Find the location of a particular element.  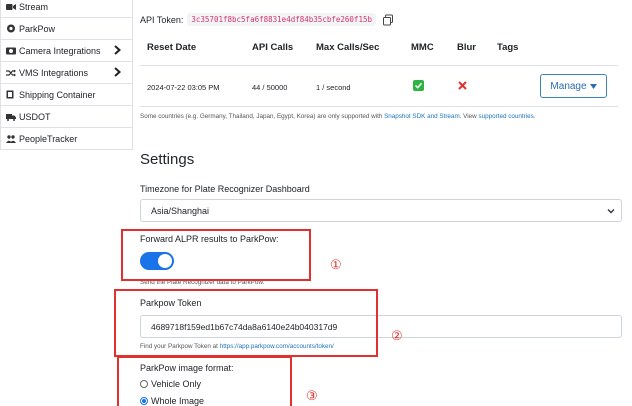

table-header-tags: Tags is located at coordinates (508, 47).